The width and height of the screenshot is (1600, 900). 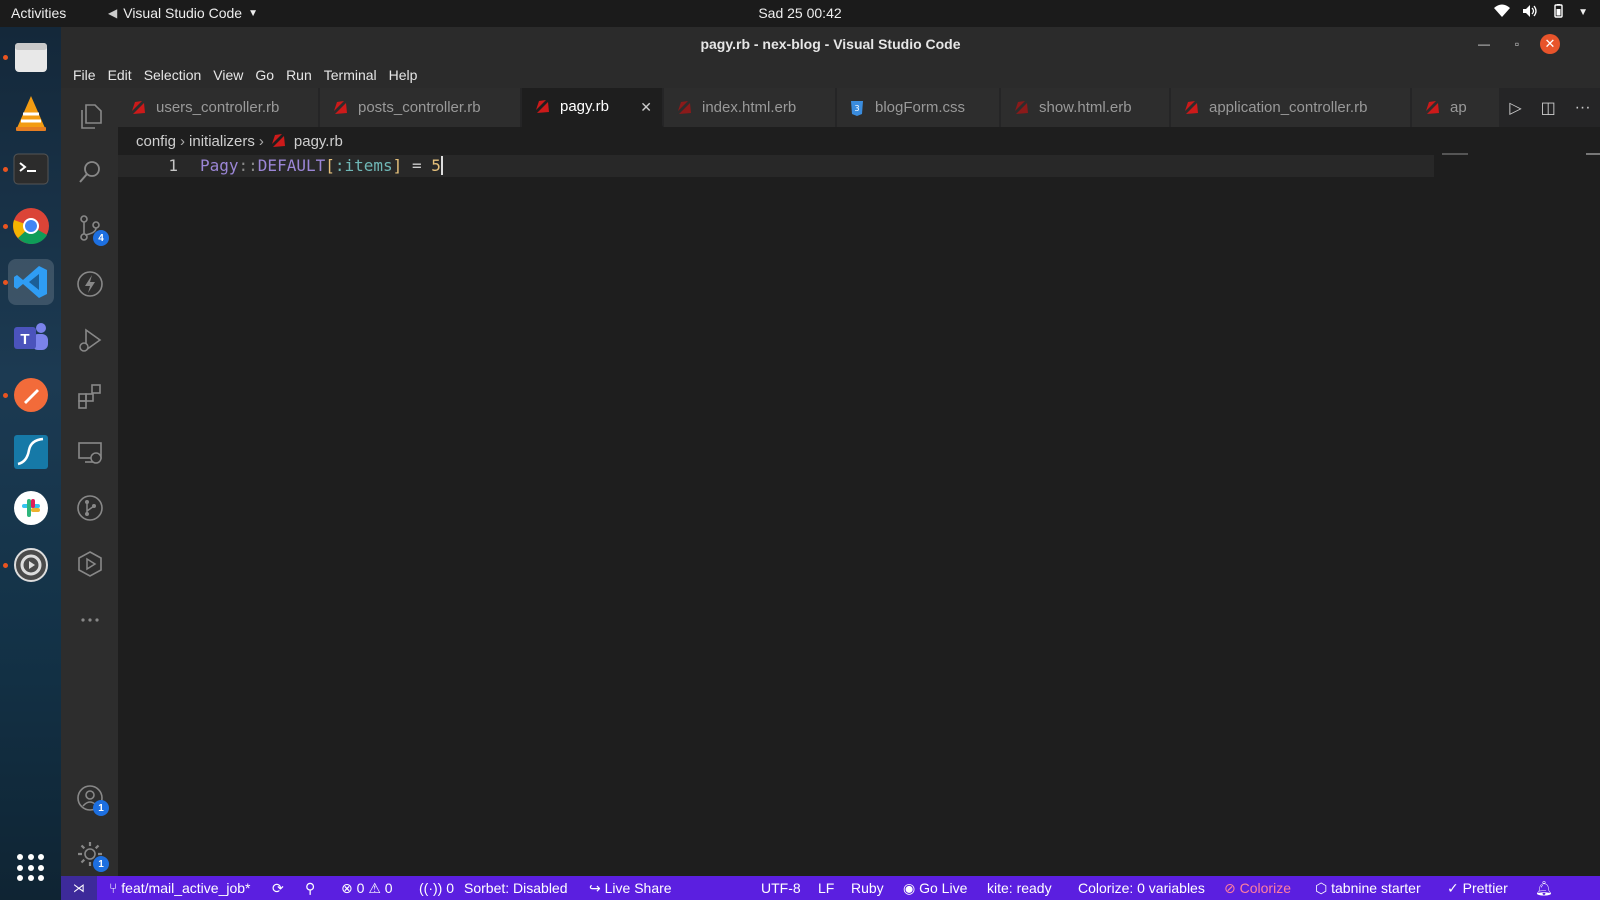 I want to click on run-debug-icon, so click(x=89, y=340).